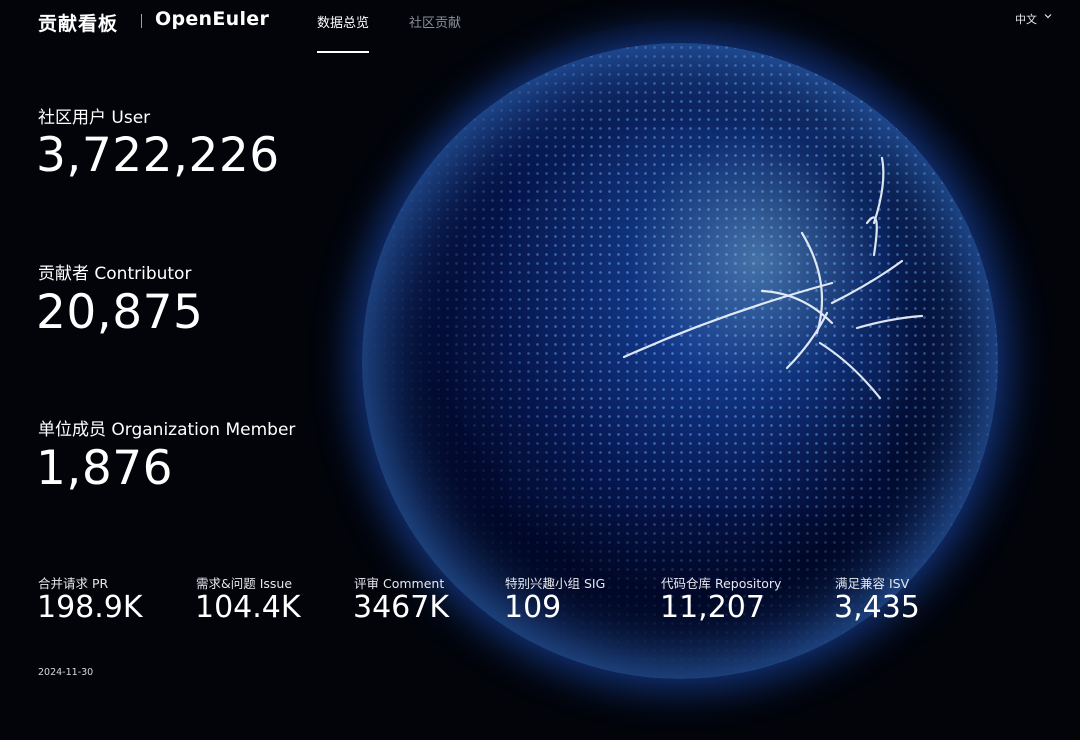 The image size is (1080, 740). What do you see at coordinates (158, 155) in the screenshot?
I see `stat-value-user: 3,722,226` at bounding box center [158, 155].